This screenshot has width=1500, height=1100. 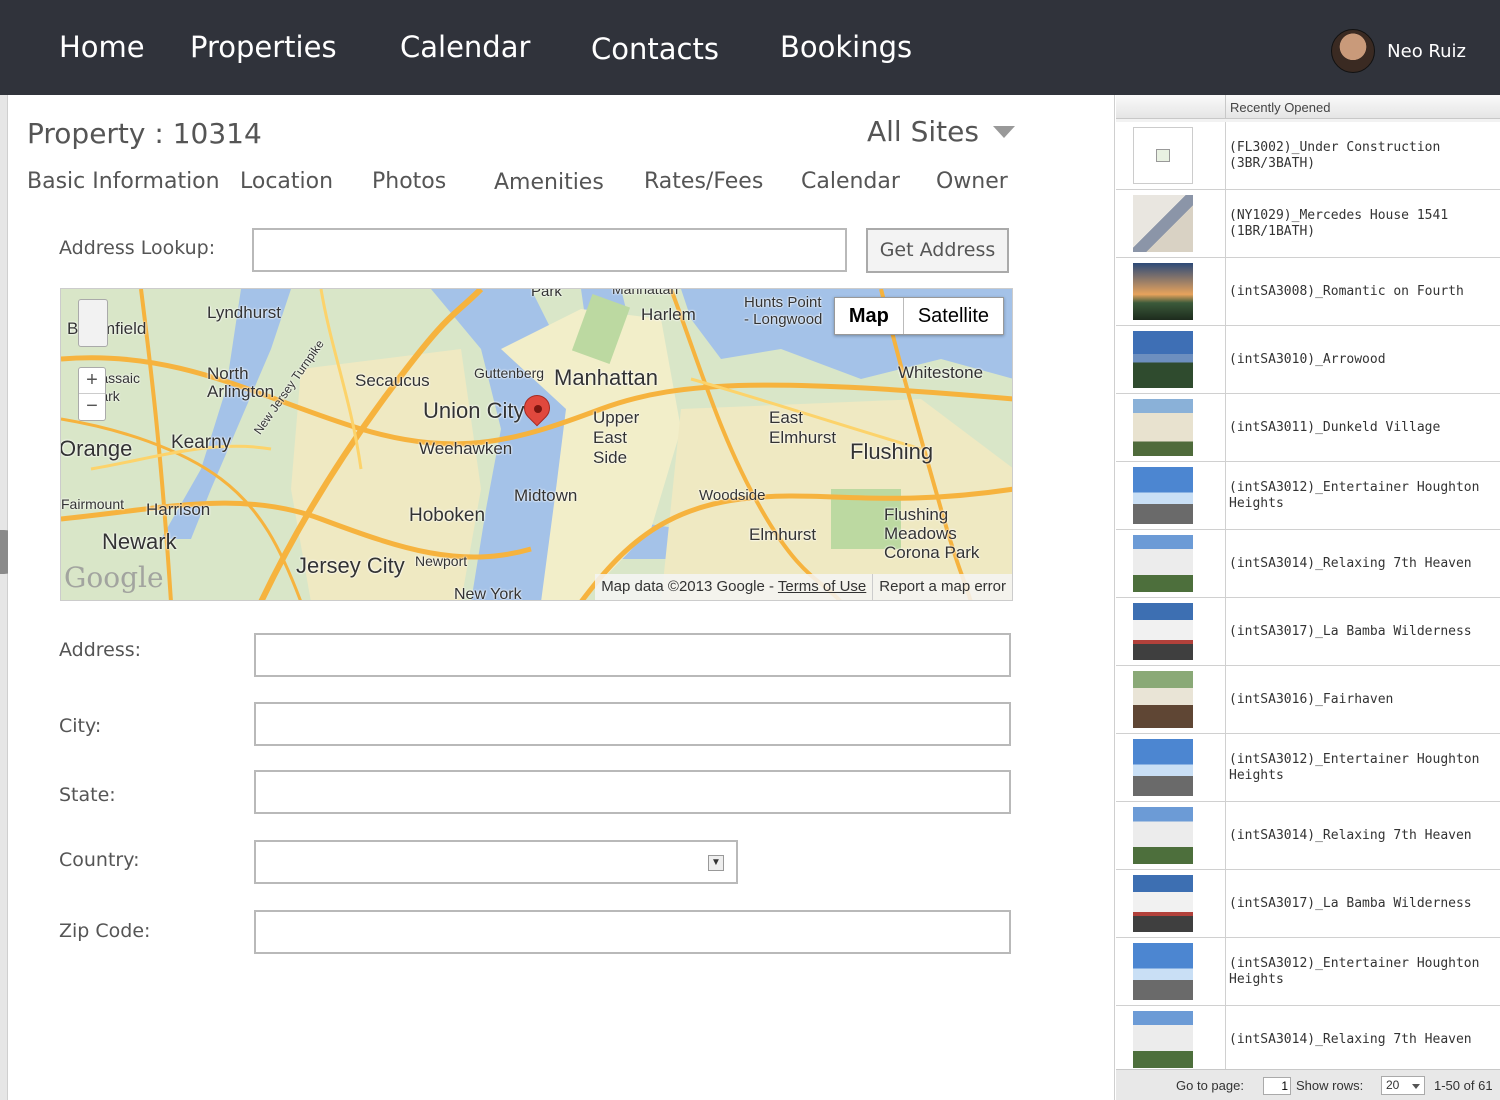 What do you see at coordinates (350, 565) in the screenshot?
I see `map-label: Jersey City` at bounding box center [350, 565].